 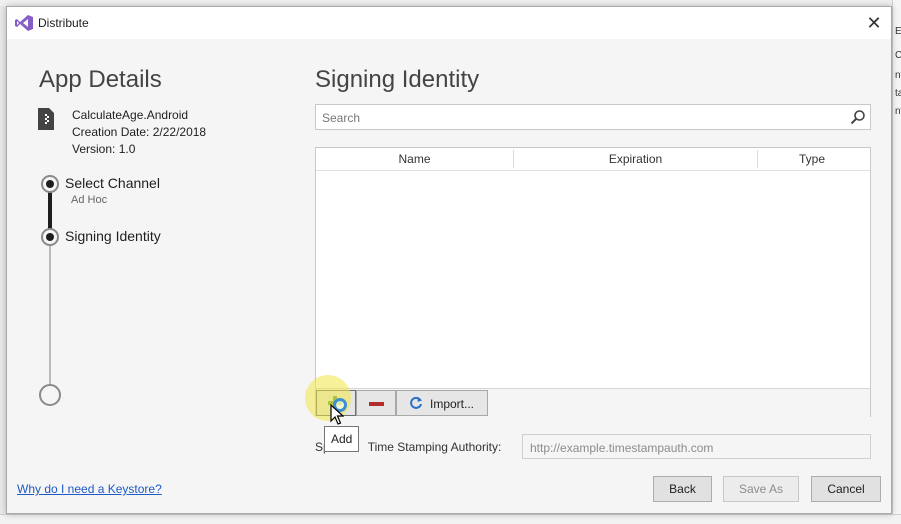 I want to click on back-button: Back, so click(x=682, y=489).